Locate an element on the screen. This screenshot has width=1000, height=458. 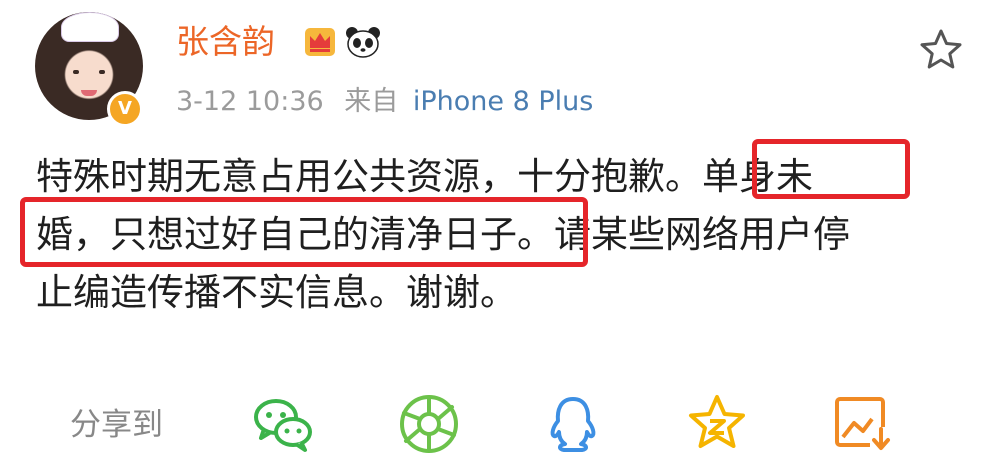
source-prefix: 来自 is located at coordinates (371, 101).